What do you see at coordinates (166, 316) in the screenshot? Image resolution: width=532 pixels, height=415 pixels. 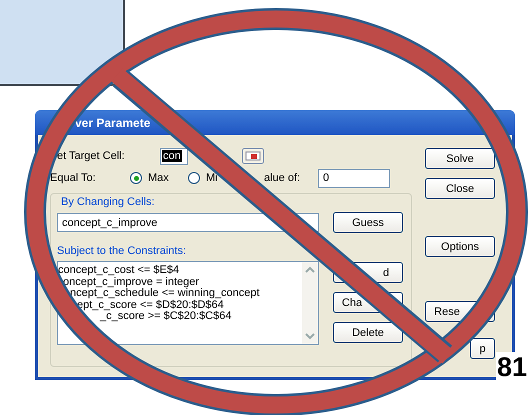 I see `constraint-item: _c_score >= $C$20:$C$64` at bounding box center [166, 316].